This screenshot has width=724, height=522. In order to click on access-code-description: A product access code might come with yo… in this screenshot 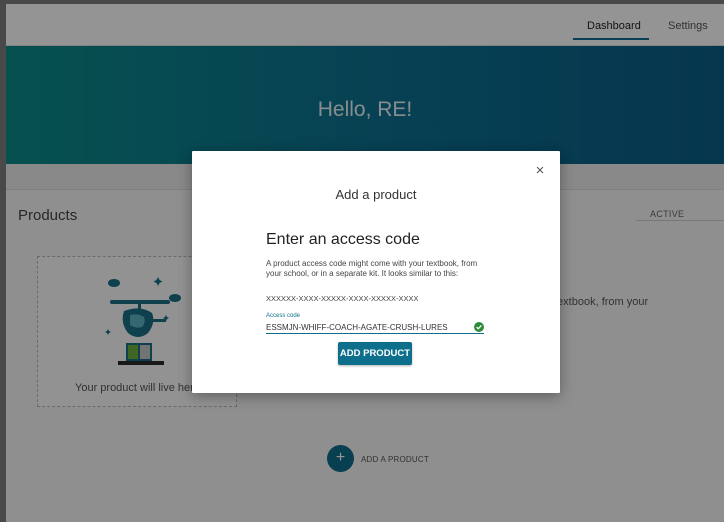, I will do `click(372, 268)`.